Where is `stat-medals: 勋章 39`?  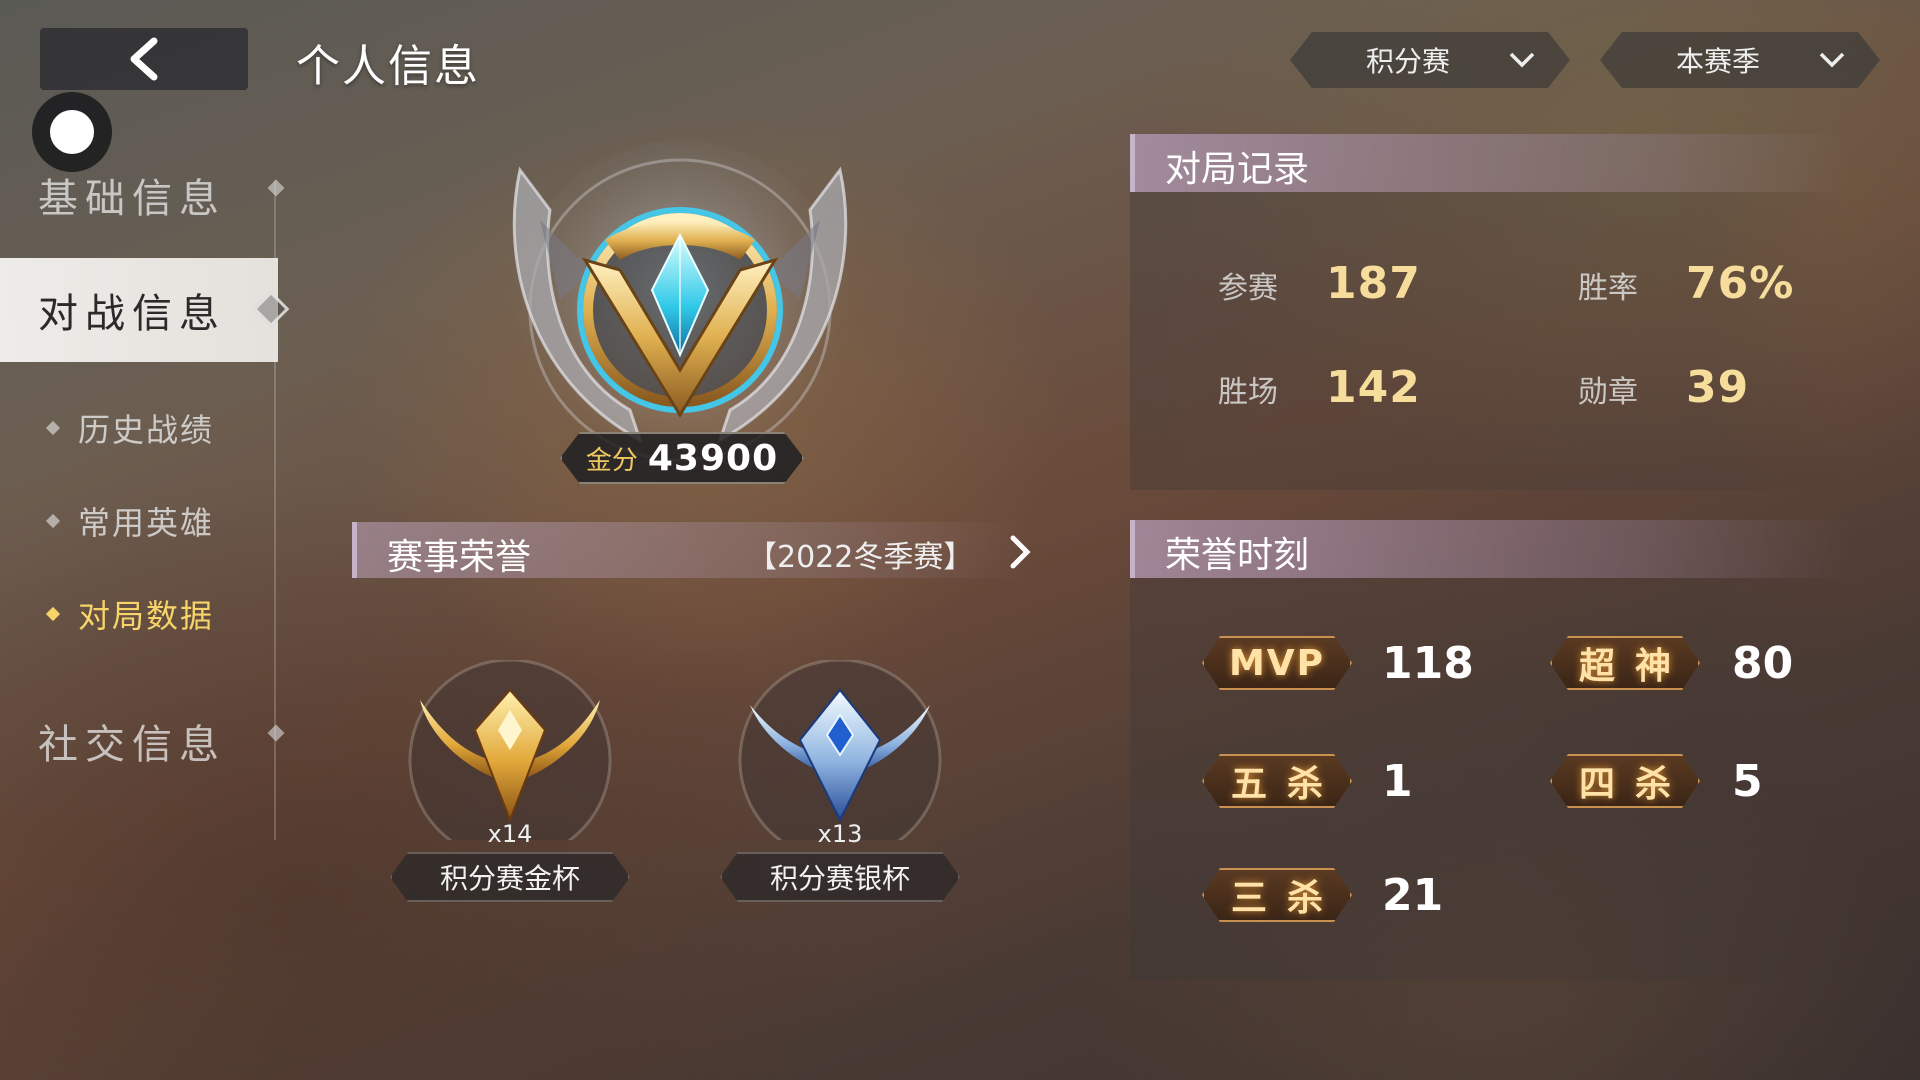 stat-medals: 勋章 39 is located at coordinates (1663, 387).